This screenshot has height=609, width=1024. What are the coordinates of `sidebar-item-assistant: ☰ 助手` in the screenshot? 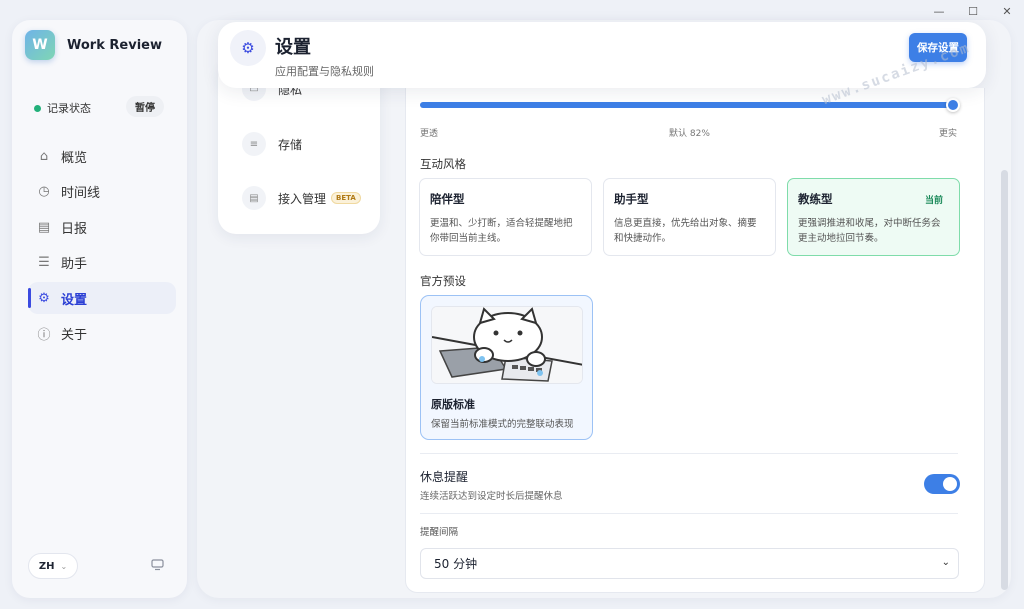 It's located at (102, 263).